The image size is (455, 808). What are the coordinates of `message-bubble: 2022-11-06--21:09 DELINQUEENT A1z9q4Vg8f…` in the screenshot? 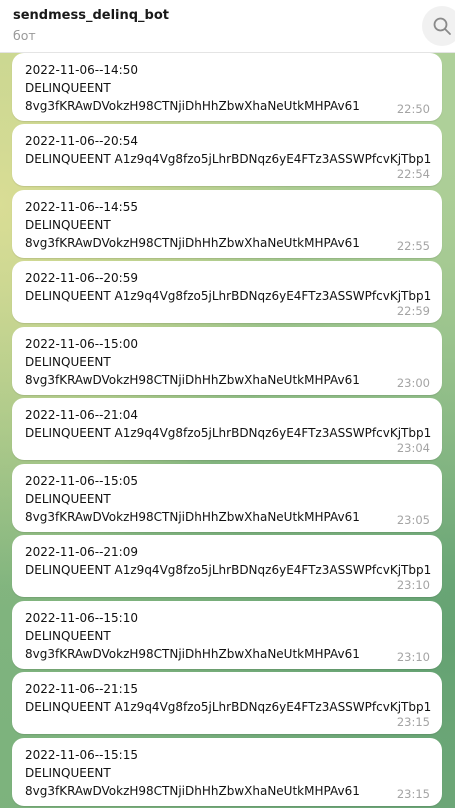 It's located at (227, 566).